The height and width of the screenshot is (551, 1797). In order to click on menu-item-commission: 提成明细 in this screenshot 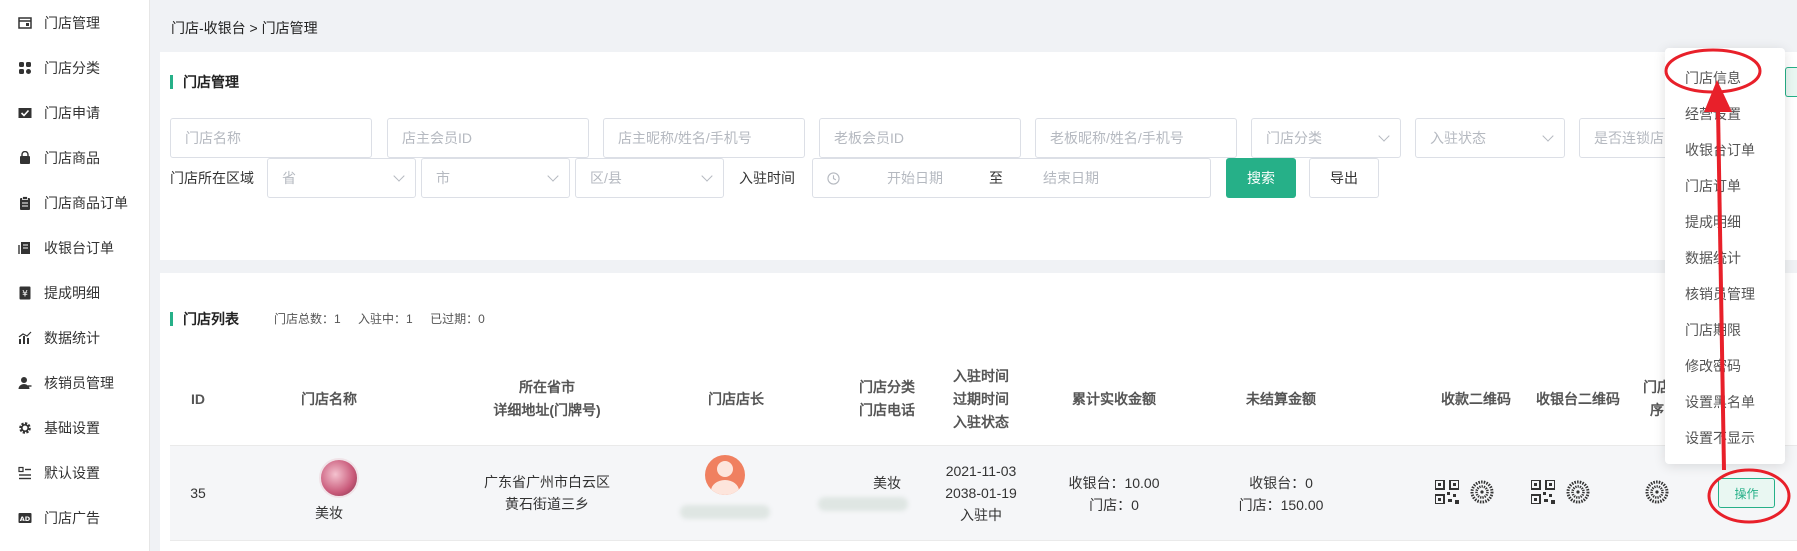, I will do `click(1713, 222)`.